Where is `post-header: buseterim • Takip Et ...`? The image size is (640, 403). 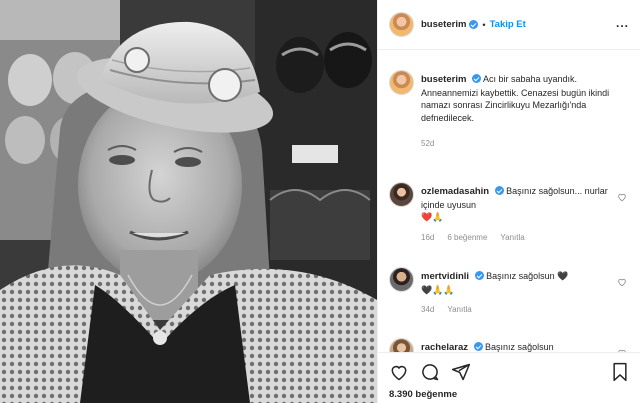 post-header: buseterim • Takip Et ... is located at coordinates (509, 25).